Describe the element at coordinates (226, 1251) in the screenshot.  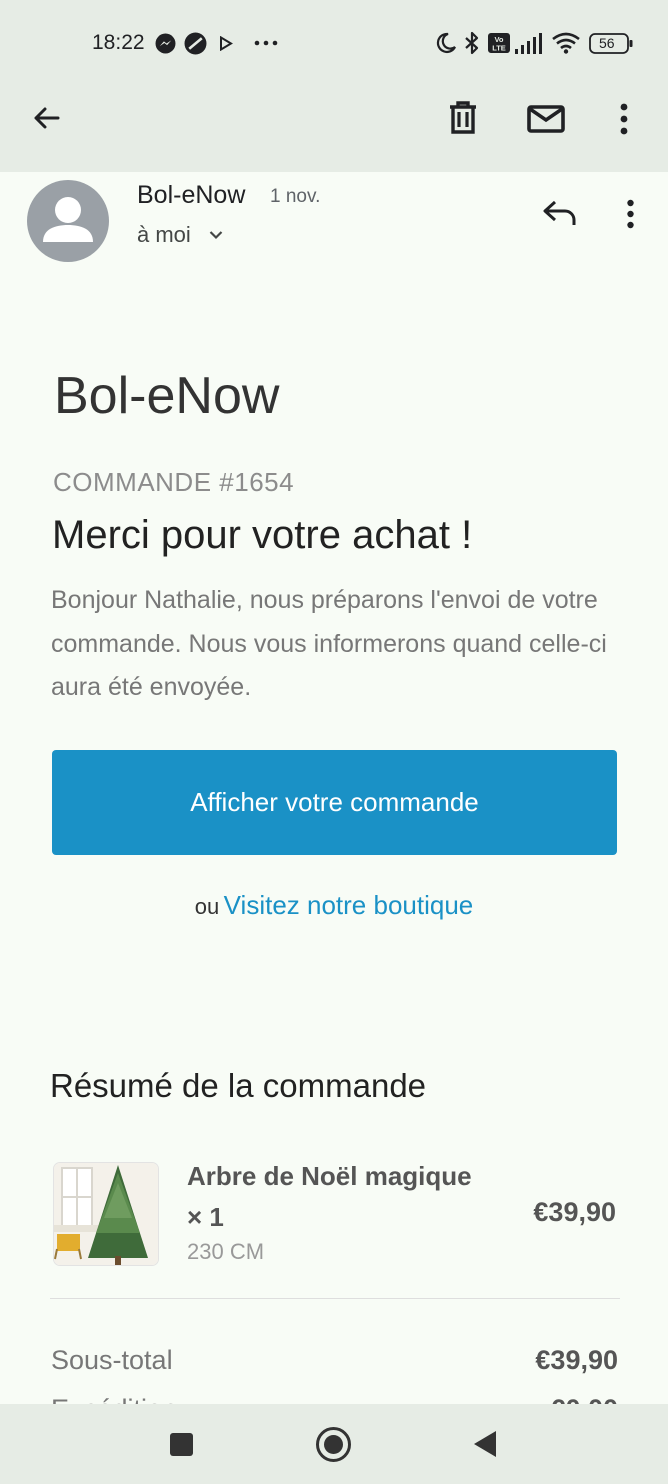
I see `product-variant: 230 CM` at that location.